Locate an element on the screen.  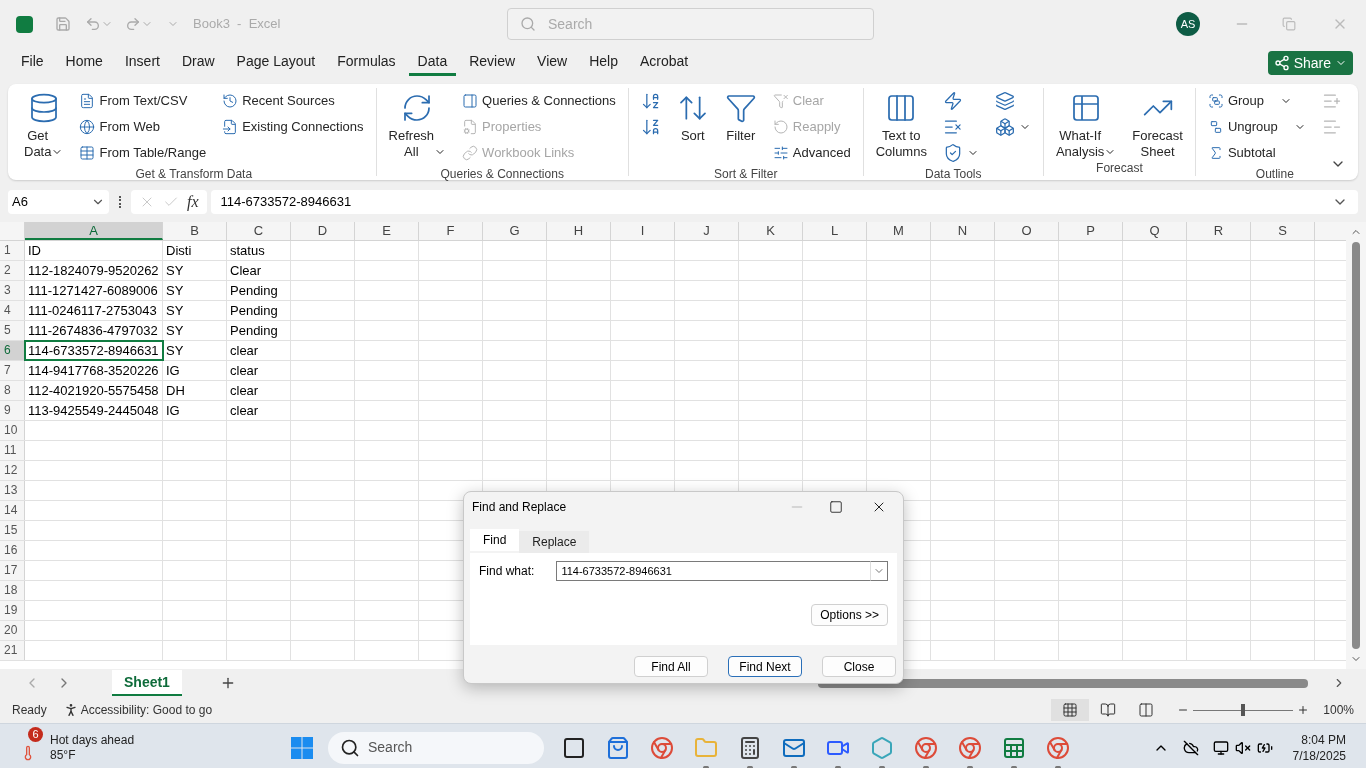
ribbon-button: Forecast Sheet is located at coordinates (1157, 124).